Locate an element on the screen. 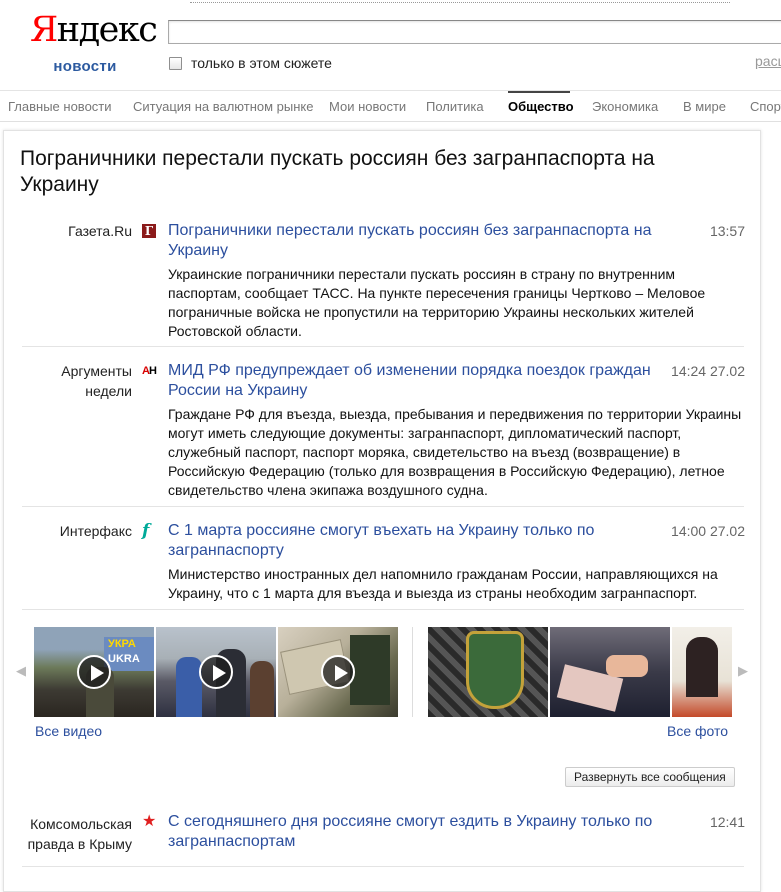 The width and height of the screenshot is (781, 892). news-time: 13:57 is located at coordinates (727, 231).